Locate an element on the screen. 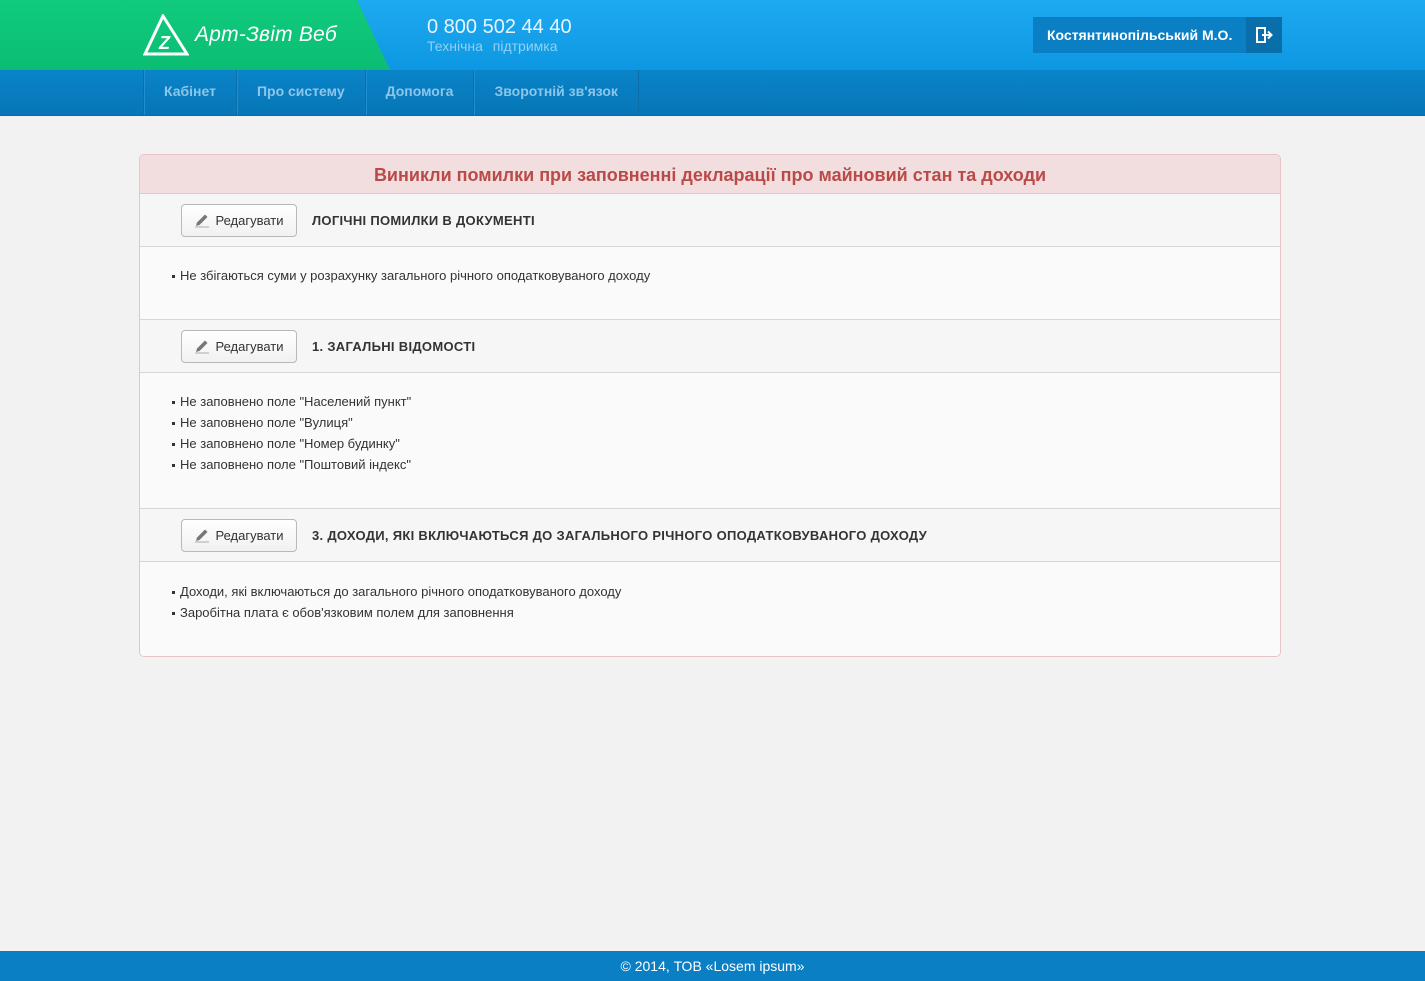  svg-text: Z is located at coordinates (164, 43).